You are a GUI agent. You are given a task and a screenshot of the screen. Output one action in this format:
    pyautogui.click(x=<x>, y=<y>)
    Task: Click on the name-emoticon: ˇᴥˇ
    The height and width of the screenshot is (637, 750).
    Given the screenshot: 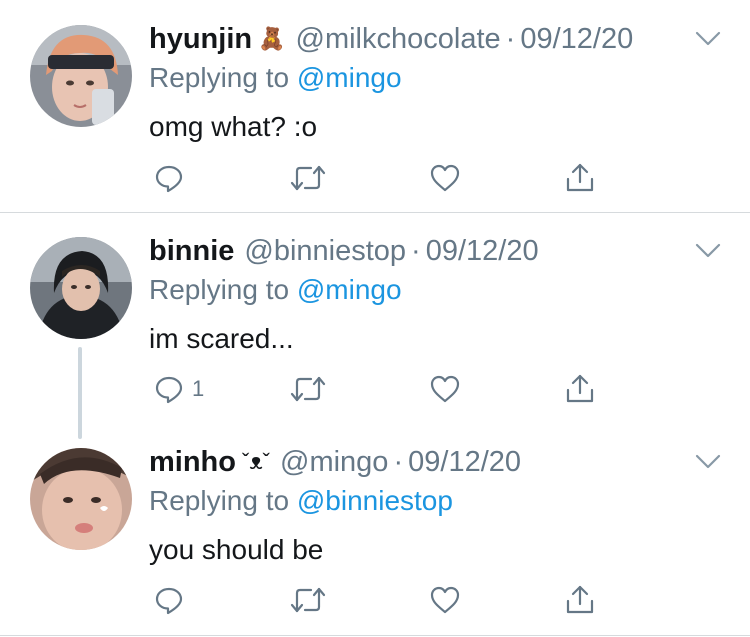 What is the action you would take?
    pyautogui.click(x=256, y=461)
    